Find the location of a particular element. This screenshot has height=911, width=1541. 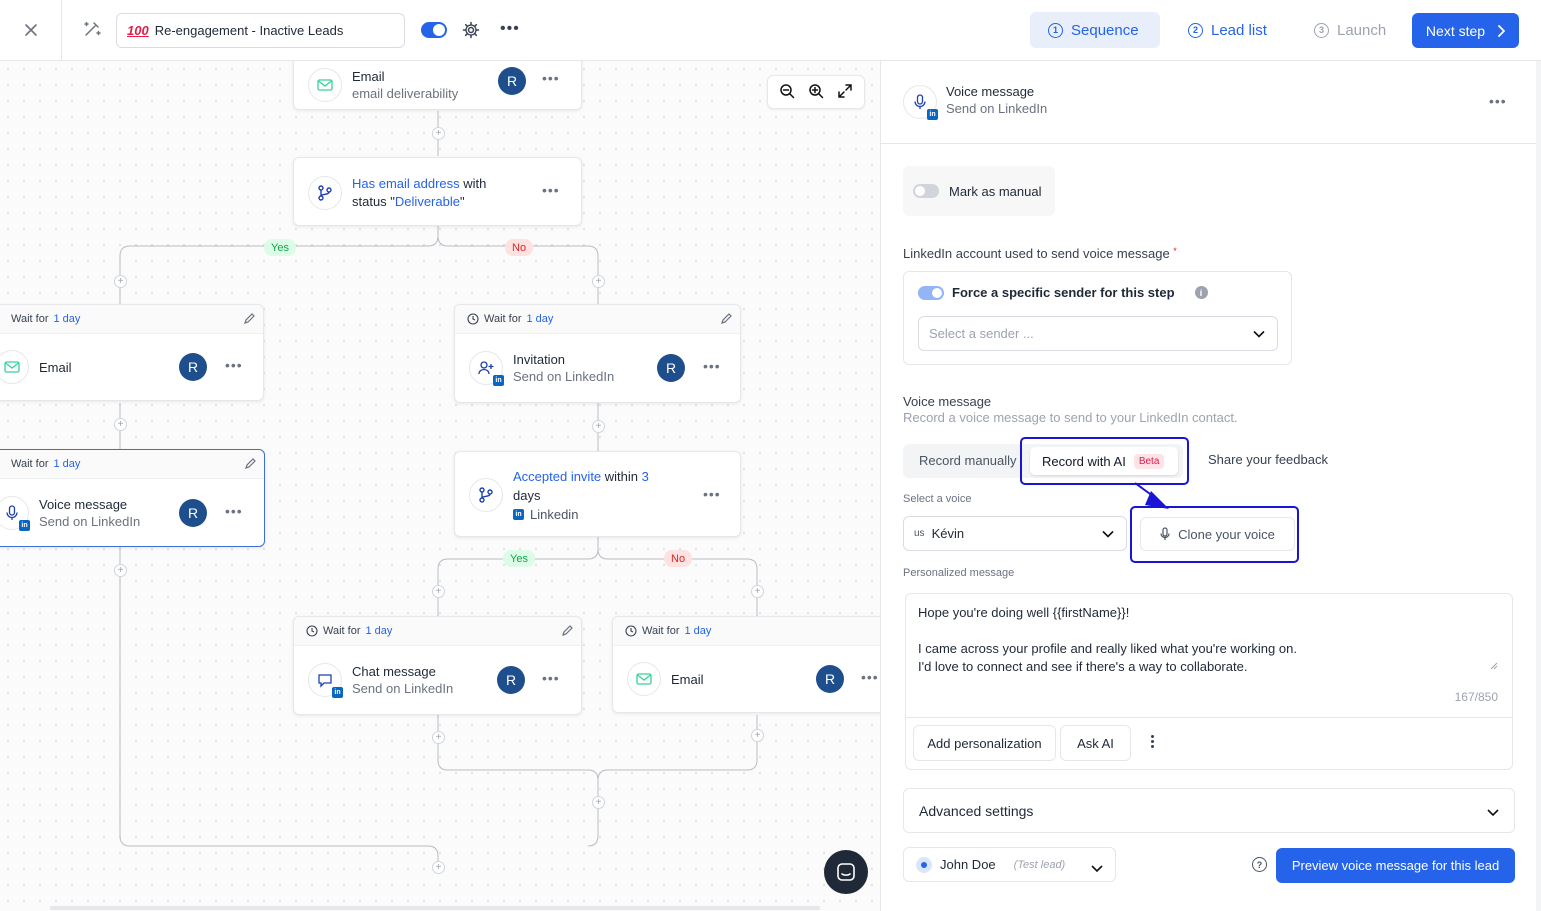

mark-manual-toggle: Mark as manual is located at coordinates (979, 191).